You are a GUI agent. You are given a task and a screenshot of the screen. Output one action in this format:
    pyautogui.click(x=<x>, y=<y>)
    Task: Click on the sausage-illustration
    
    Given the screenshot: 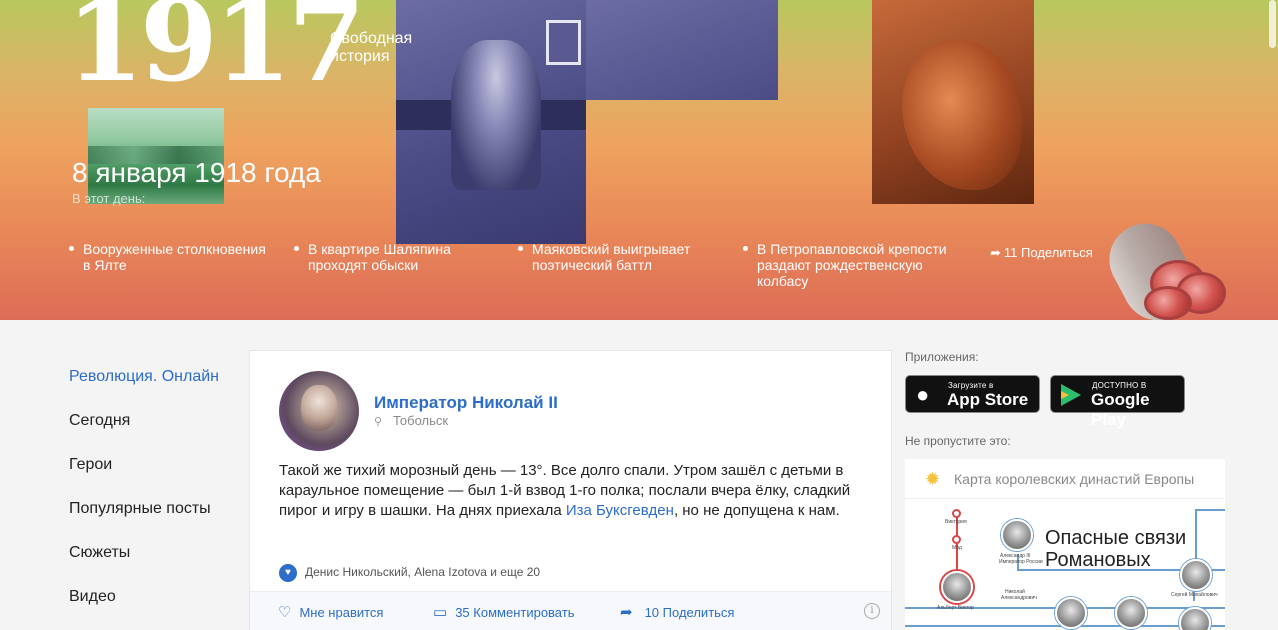 What is the action you would take?
    pyautogui.click(x=1166, y=265)
    